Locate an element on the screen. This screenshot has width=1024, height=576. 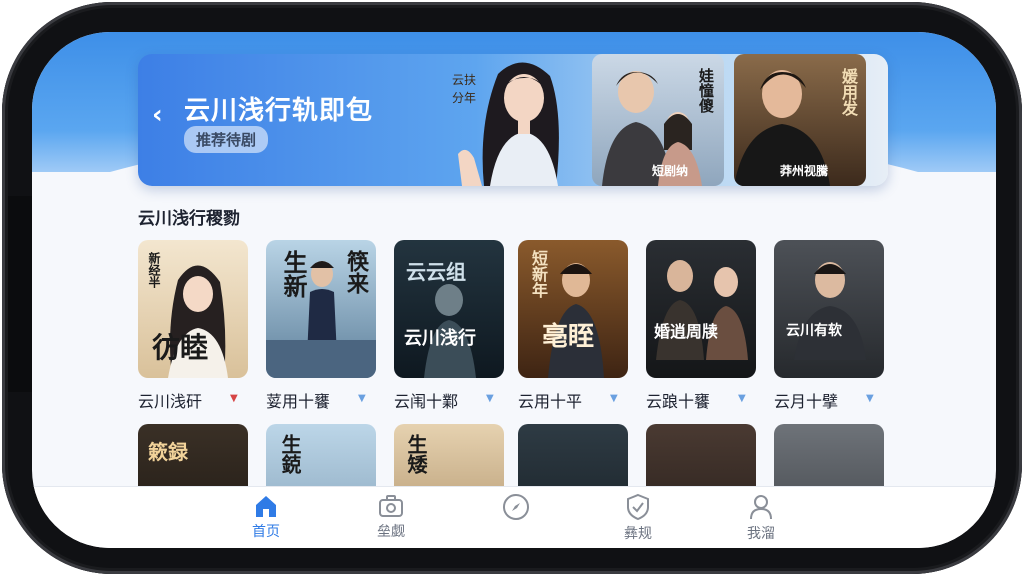
drama-card-title: 彷睦 is located at coordinates (180, 347).